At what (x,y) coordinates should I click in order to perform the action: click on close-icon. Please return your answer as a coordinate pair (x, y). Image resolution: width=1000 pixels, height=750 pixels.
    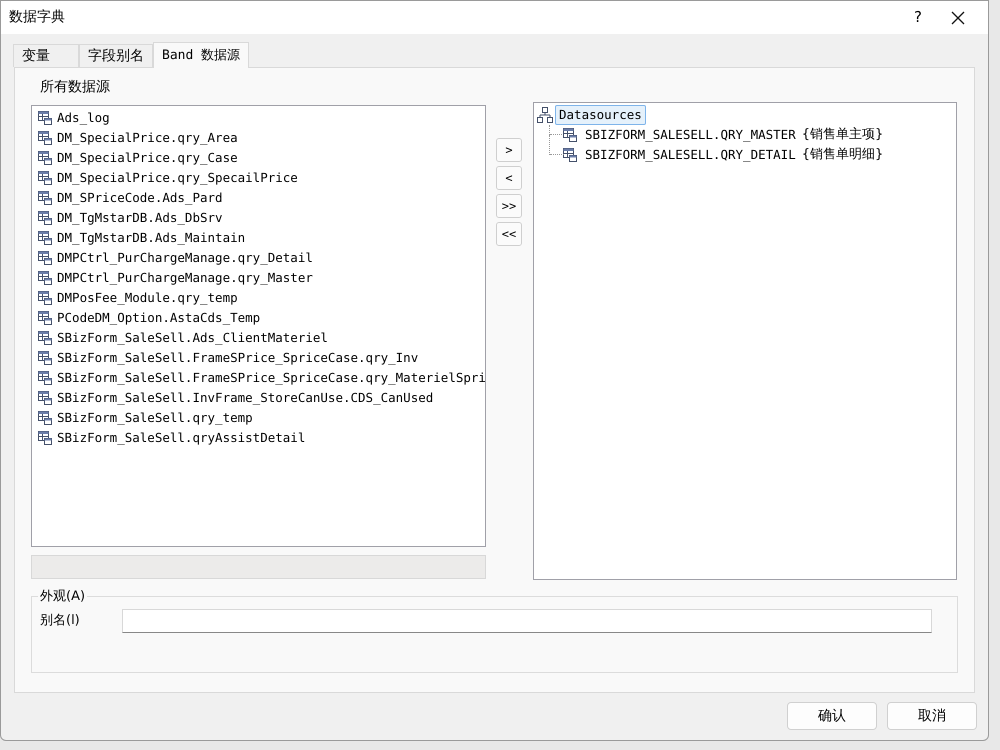
    Looking at the image, I should click on (958, 17).